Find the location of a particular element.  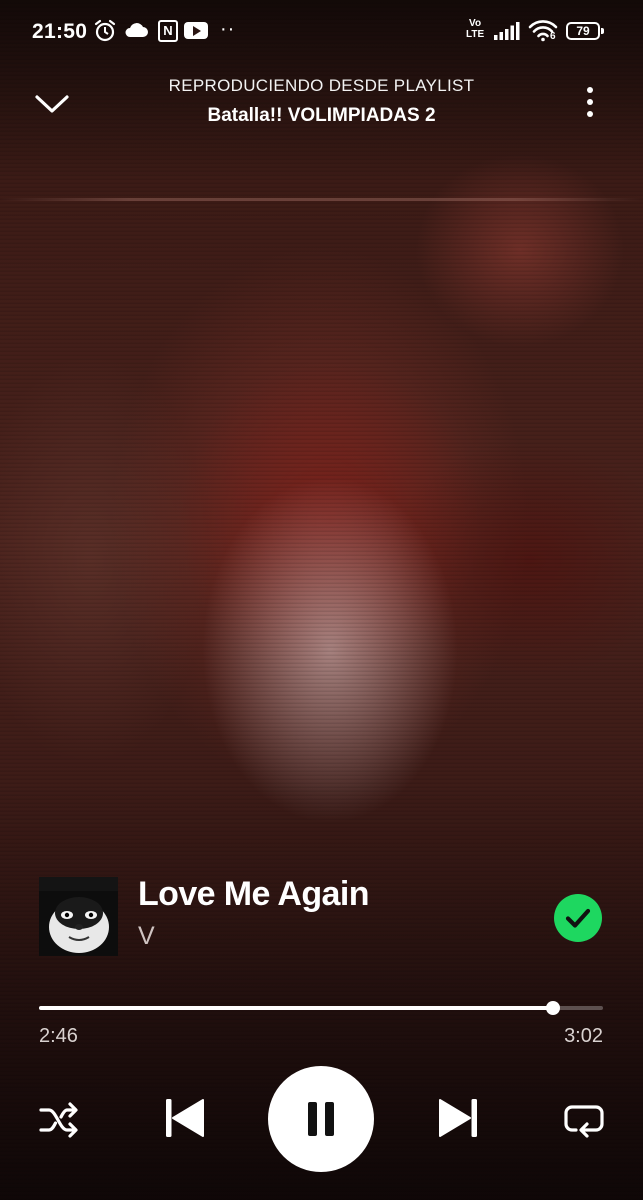

cloud-icon is located at coordinates (136, 30).